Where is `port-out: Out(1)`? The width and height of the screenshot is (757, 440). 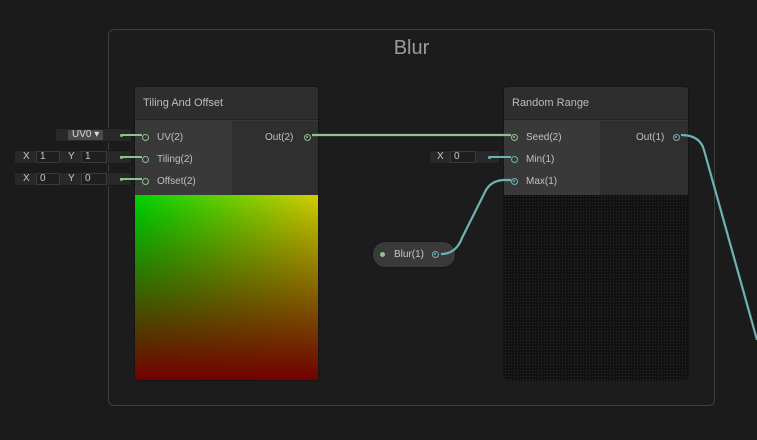 port-out: Out(1) is located at coordinates (650, 137).